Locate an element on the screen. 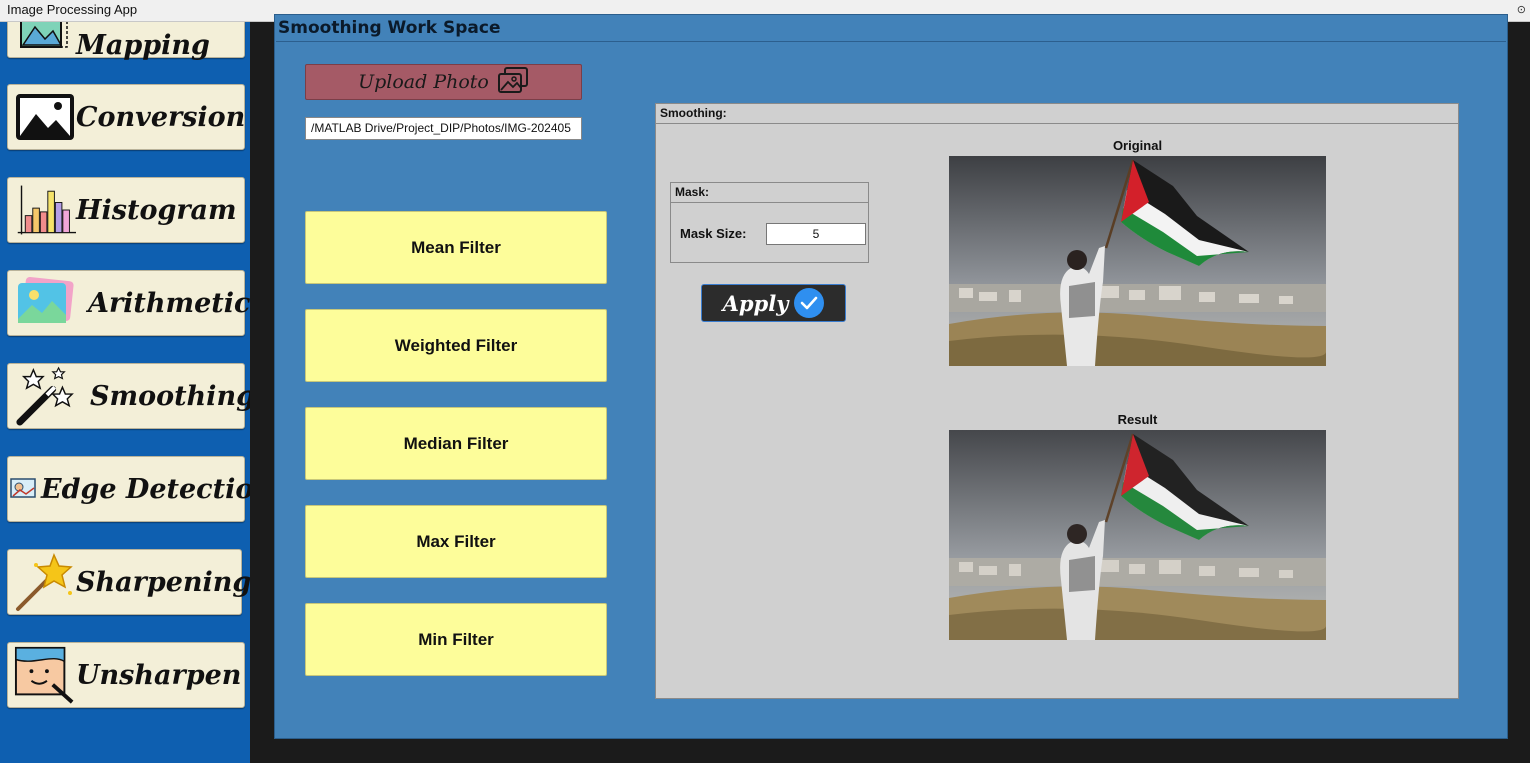  apply-button: Apply is located at coordinates (773, 303).